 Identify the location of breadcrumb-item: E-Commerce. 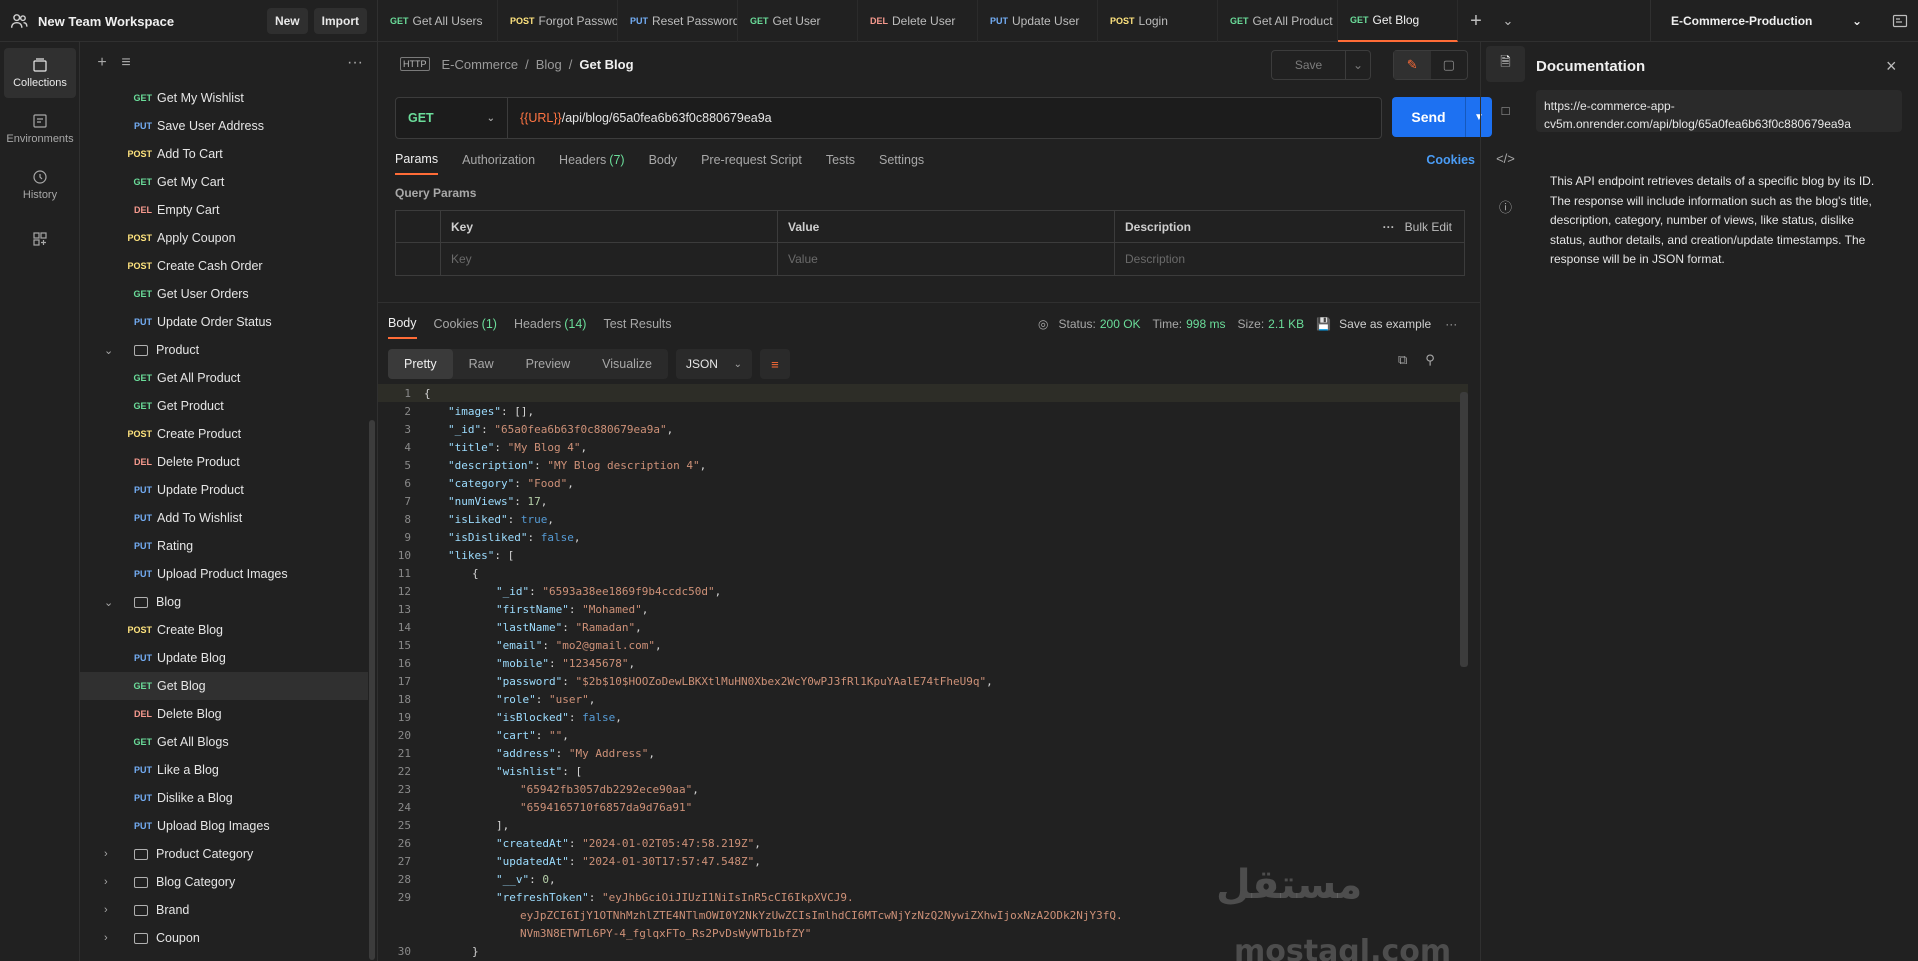
(480, 64).